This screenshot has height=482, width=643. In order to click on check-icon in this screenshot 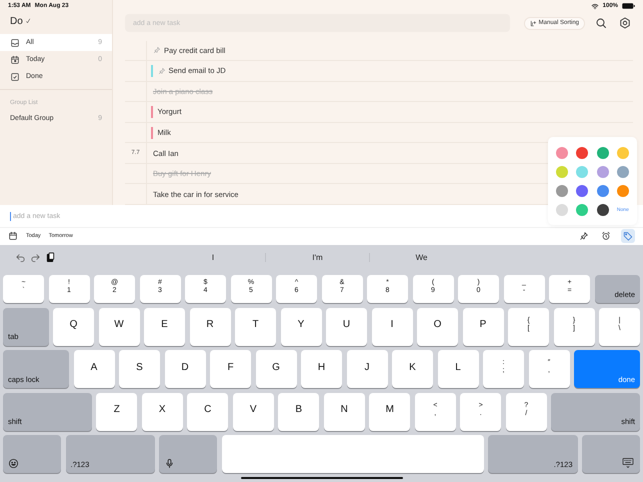, I will do `click(27, 21)`.